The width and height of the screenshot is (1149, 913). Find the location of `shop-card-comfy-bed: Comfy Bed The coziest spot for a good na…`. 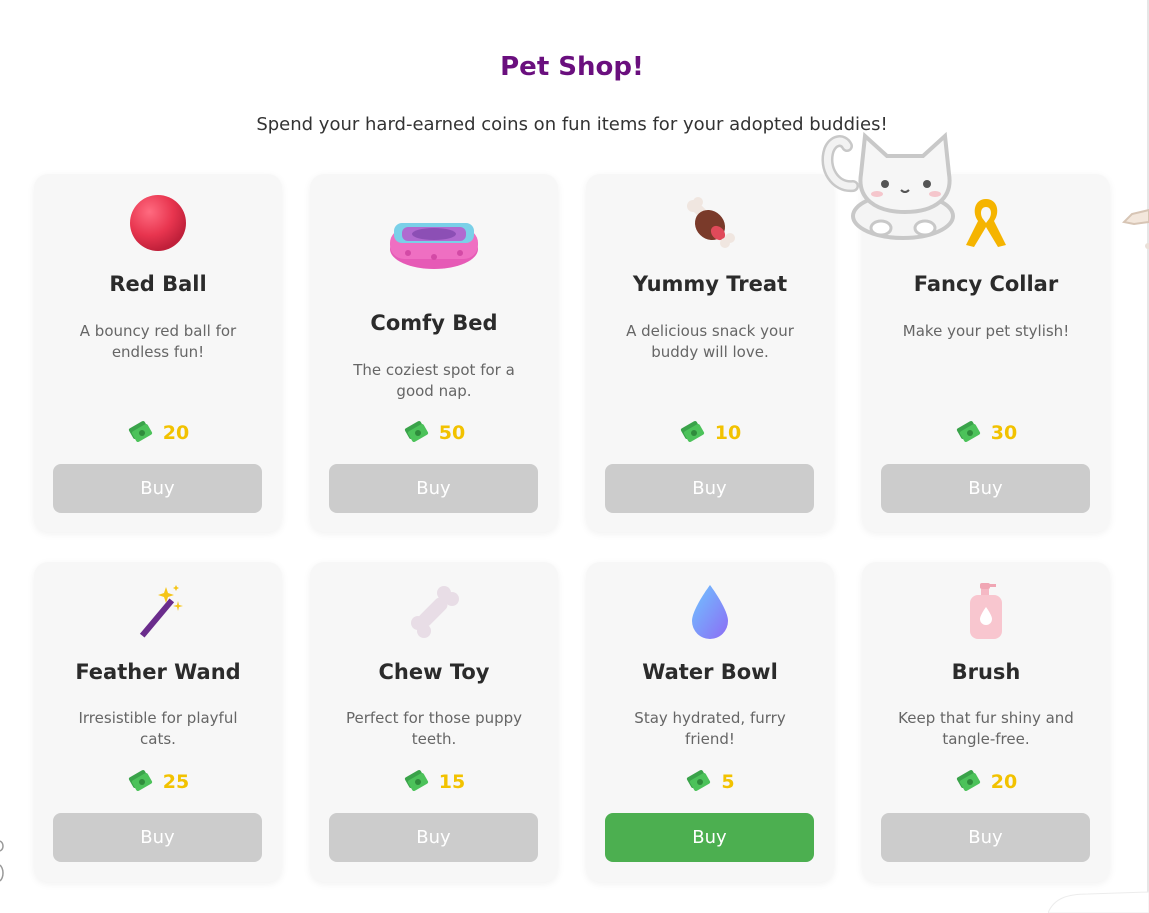

shop-card-comfy-bed: Comfy Bed The coziest spot for a good na… is located at coordinates (434, 353).